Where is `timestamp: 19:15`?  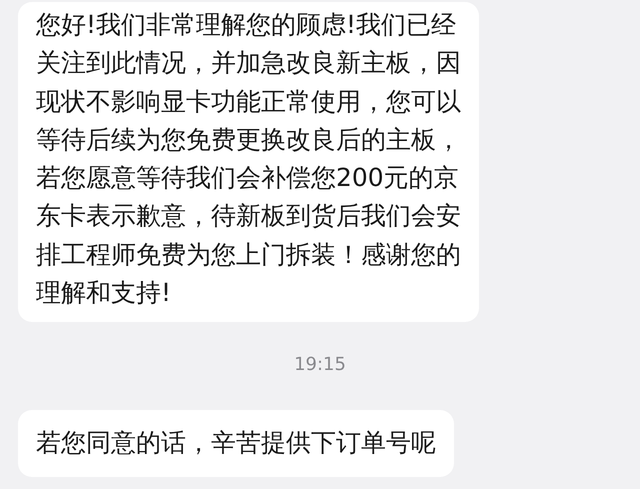 timestamp: 19:15 is located at coordinates (320, 365).